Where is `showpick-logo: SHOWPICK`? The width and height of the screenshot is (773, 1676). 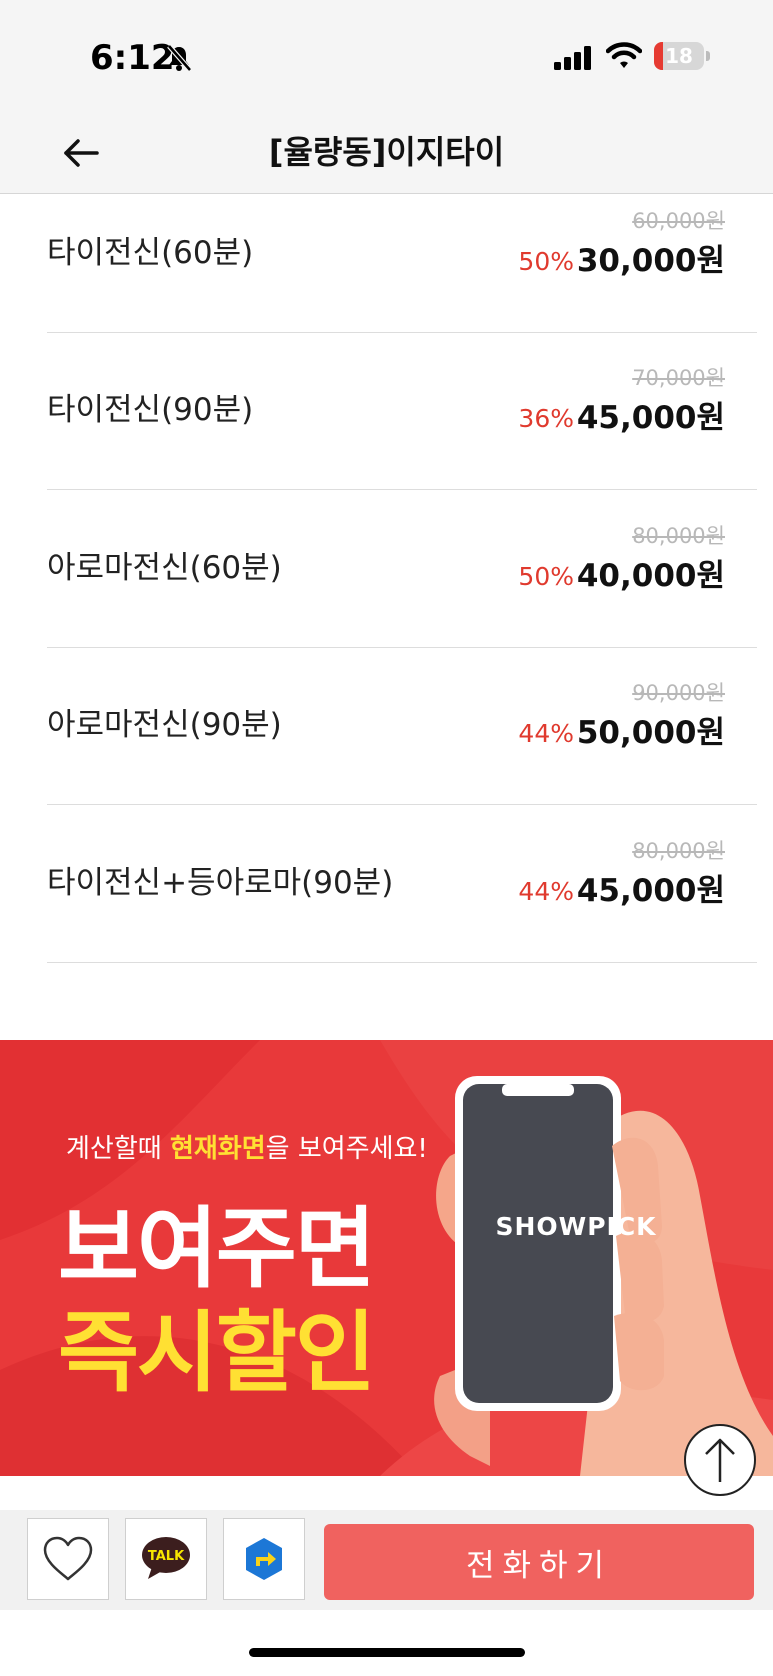
showpick-logo: SHOWPICK is located at coordinates (576, 1226).